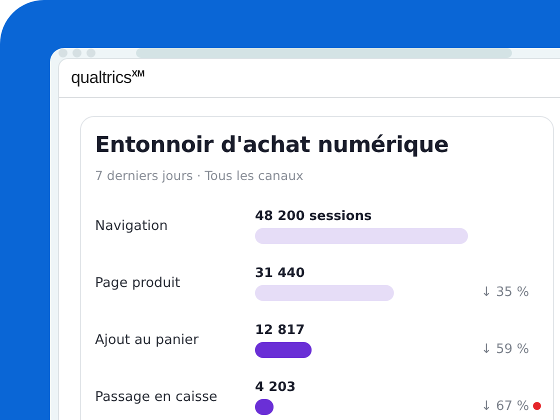  Describe the element at coordinates (314, 216) in the screenshot. I see `step-value: 48 200 sessions` at that location.